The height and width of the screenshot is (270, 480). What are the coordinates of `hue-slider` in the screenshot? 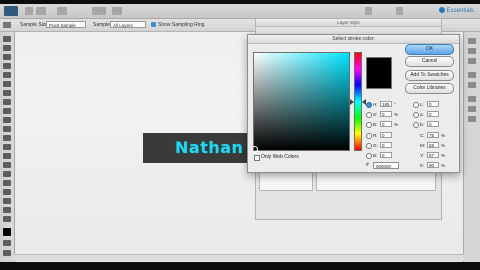 It's located at (358, 101).